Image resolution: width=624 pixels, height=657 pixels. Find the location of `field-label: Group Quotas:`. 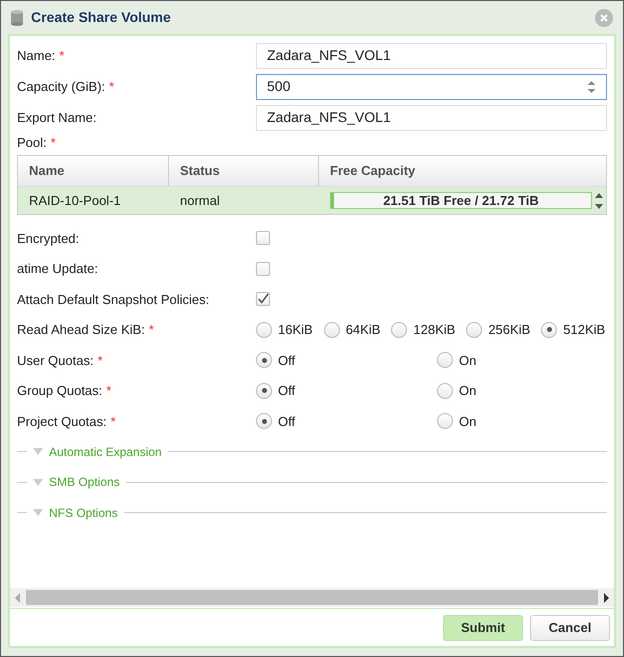

field-label: Group Quotas: is located at coordinates (59, 391).